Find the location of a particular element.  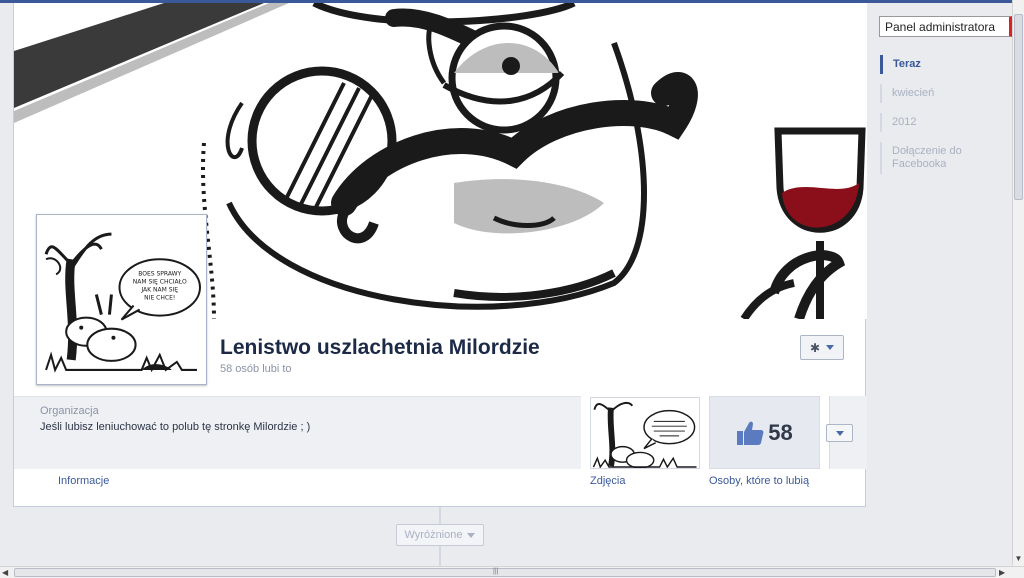

page-category: Organizacja is located at coordinates (69, 411).